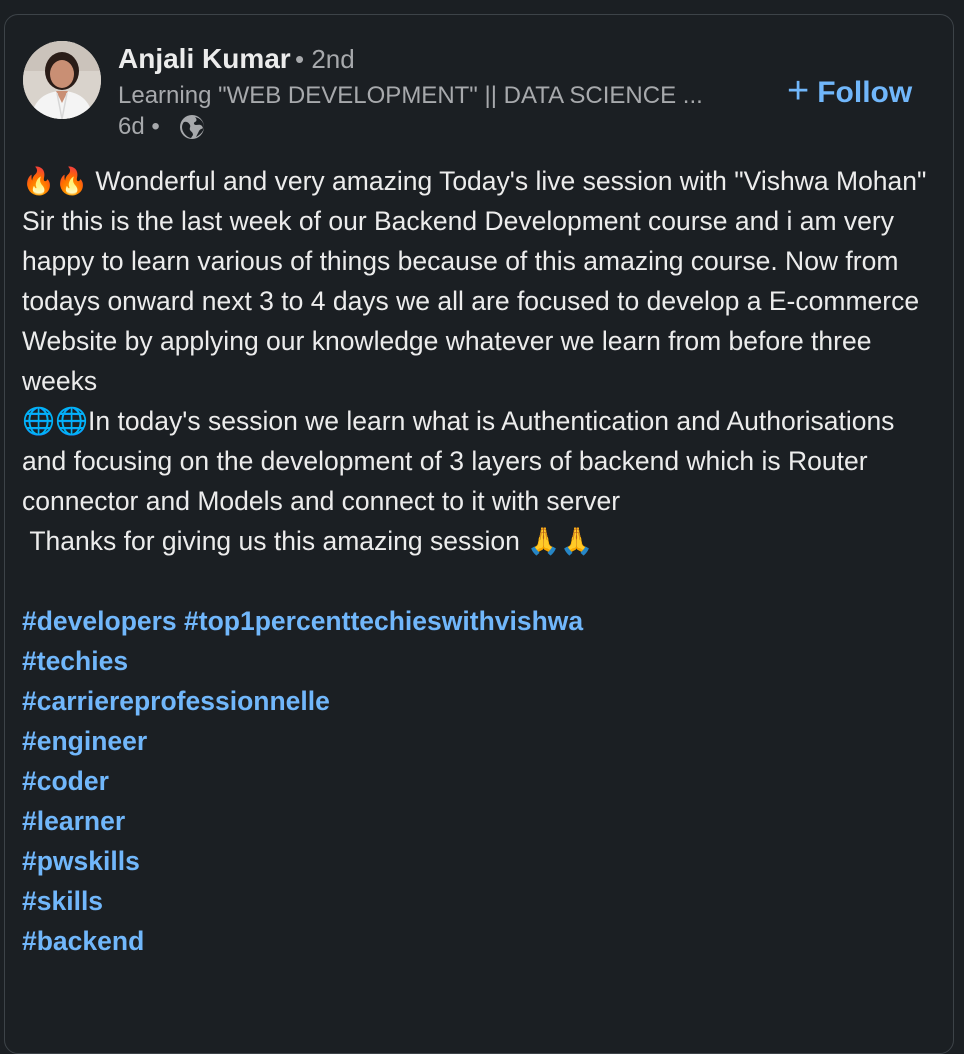  I want to click on hashtag-link: #developers, so click(99, 621).